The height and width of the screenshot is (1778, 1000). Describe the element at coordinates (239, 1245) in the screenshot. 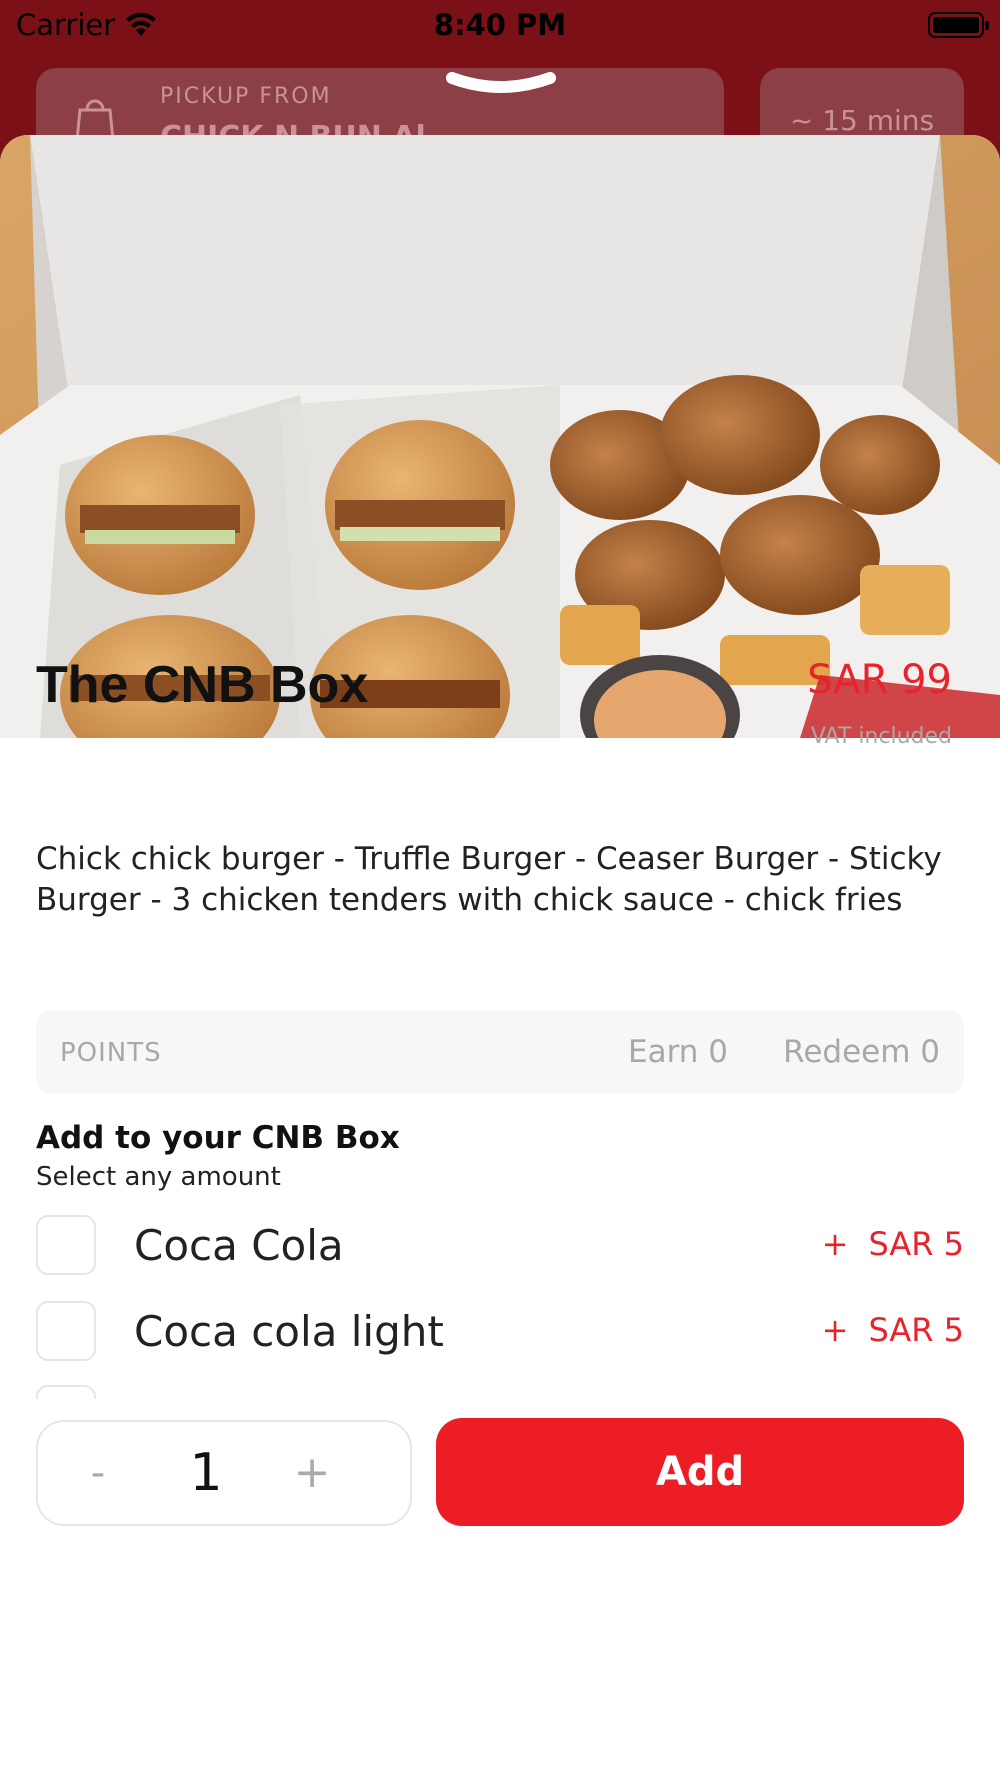

I see `addon-name: Coca Cola` at that location.